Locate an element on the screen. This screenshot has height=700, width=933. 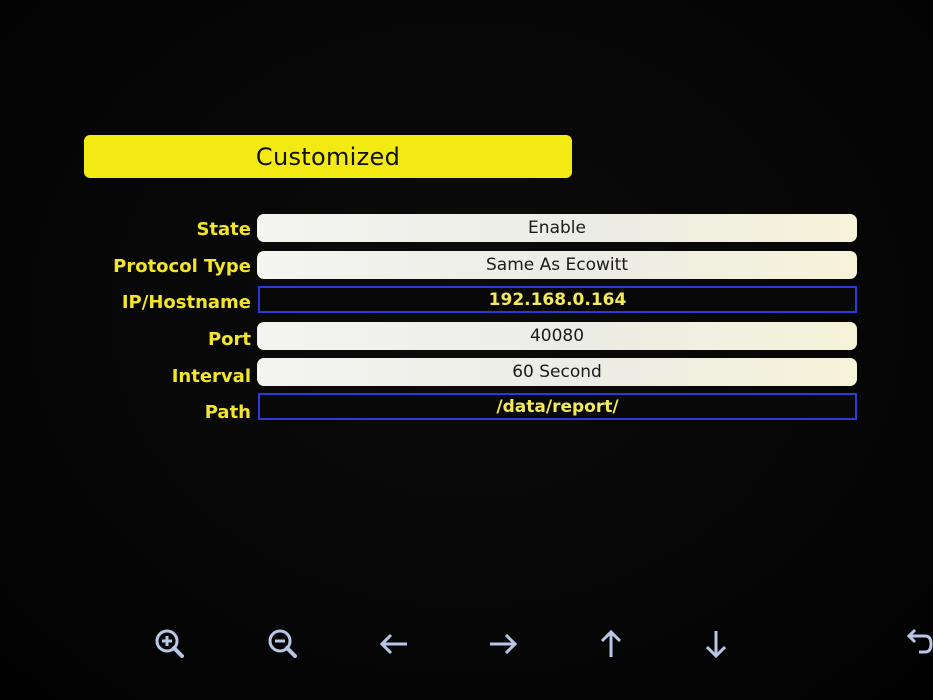
path-input: /data/report/ is located at coordinates (557, 406).